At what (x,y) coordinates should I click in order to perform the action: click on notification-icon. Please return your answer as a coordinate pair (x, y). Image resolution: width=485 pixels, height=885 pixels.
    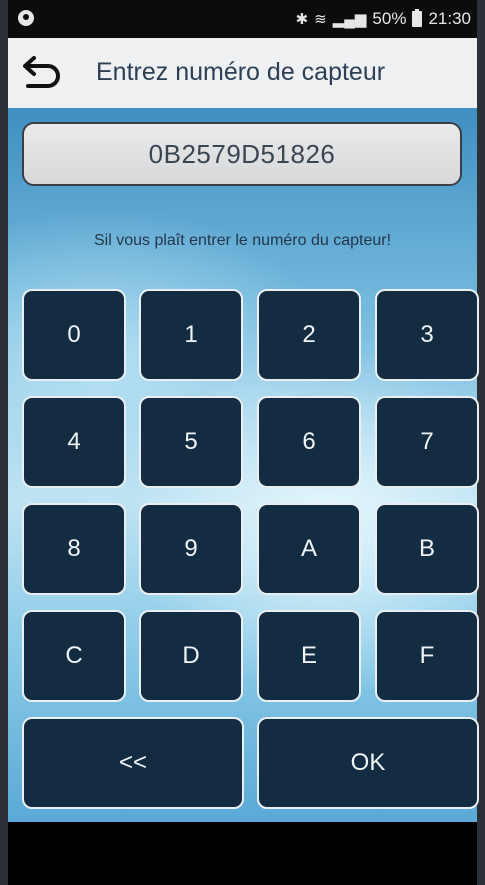
    Looking at the image, I should click on (26, 18).